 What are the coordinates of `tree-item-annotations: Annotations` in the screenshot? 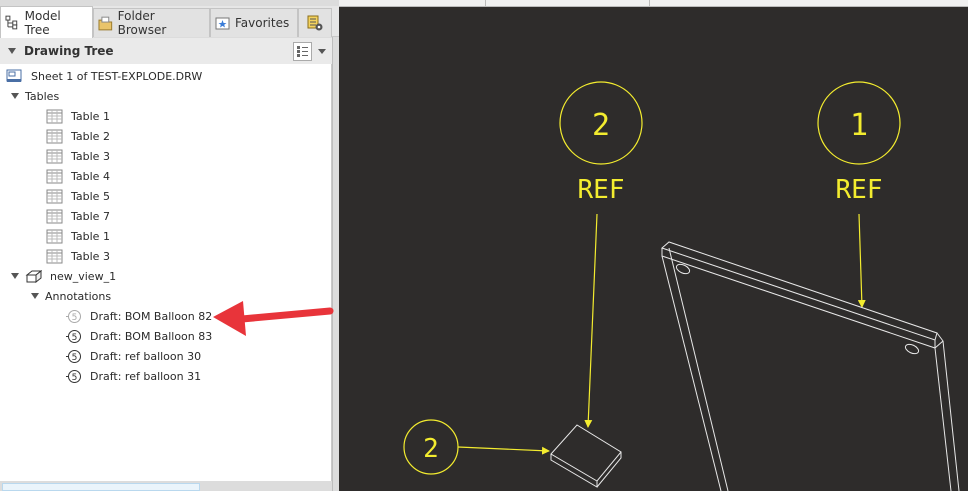 It's located at (165, 296).